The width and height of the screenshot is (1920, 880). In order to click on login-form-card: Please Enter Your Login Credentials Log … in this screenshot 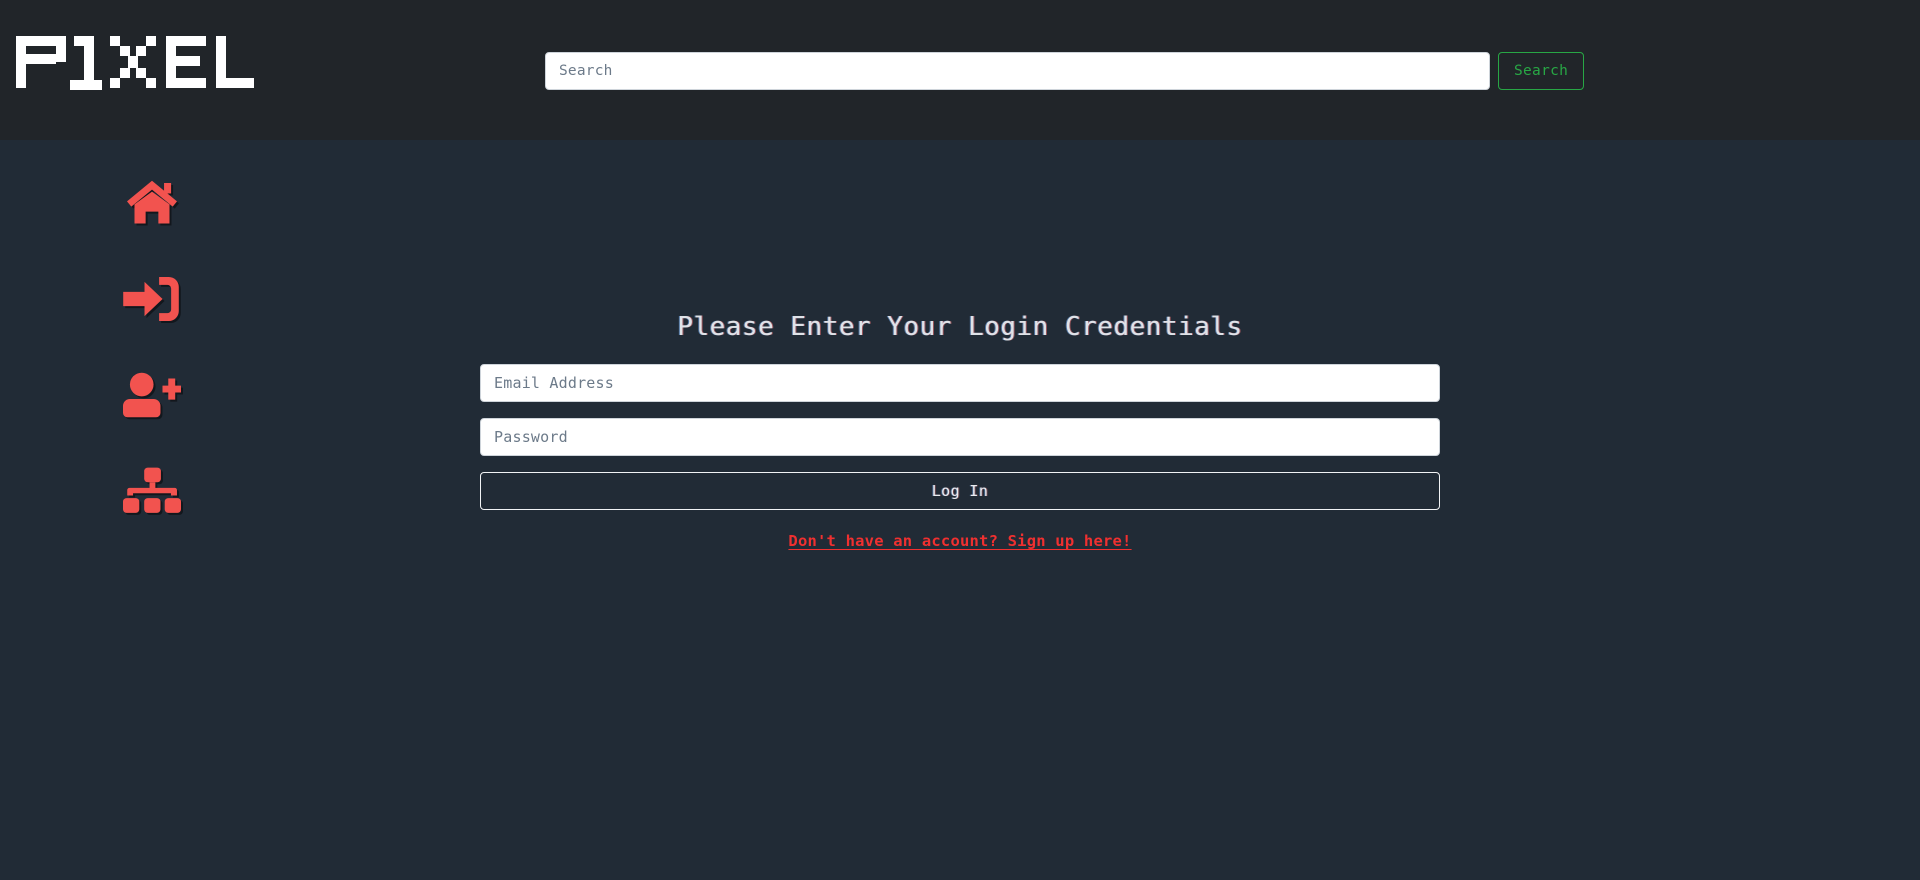, I will do `click(960, 431)`.